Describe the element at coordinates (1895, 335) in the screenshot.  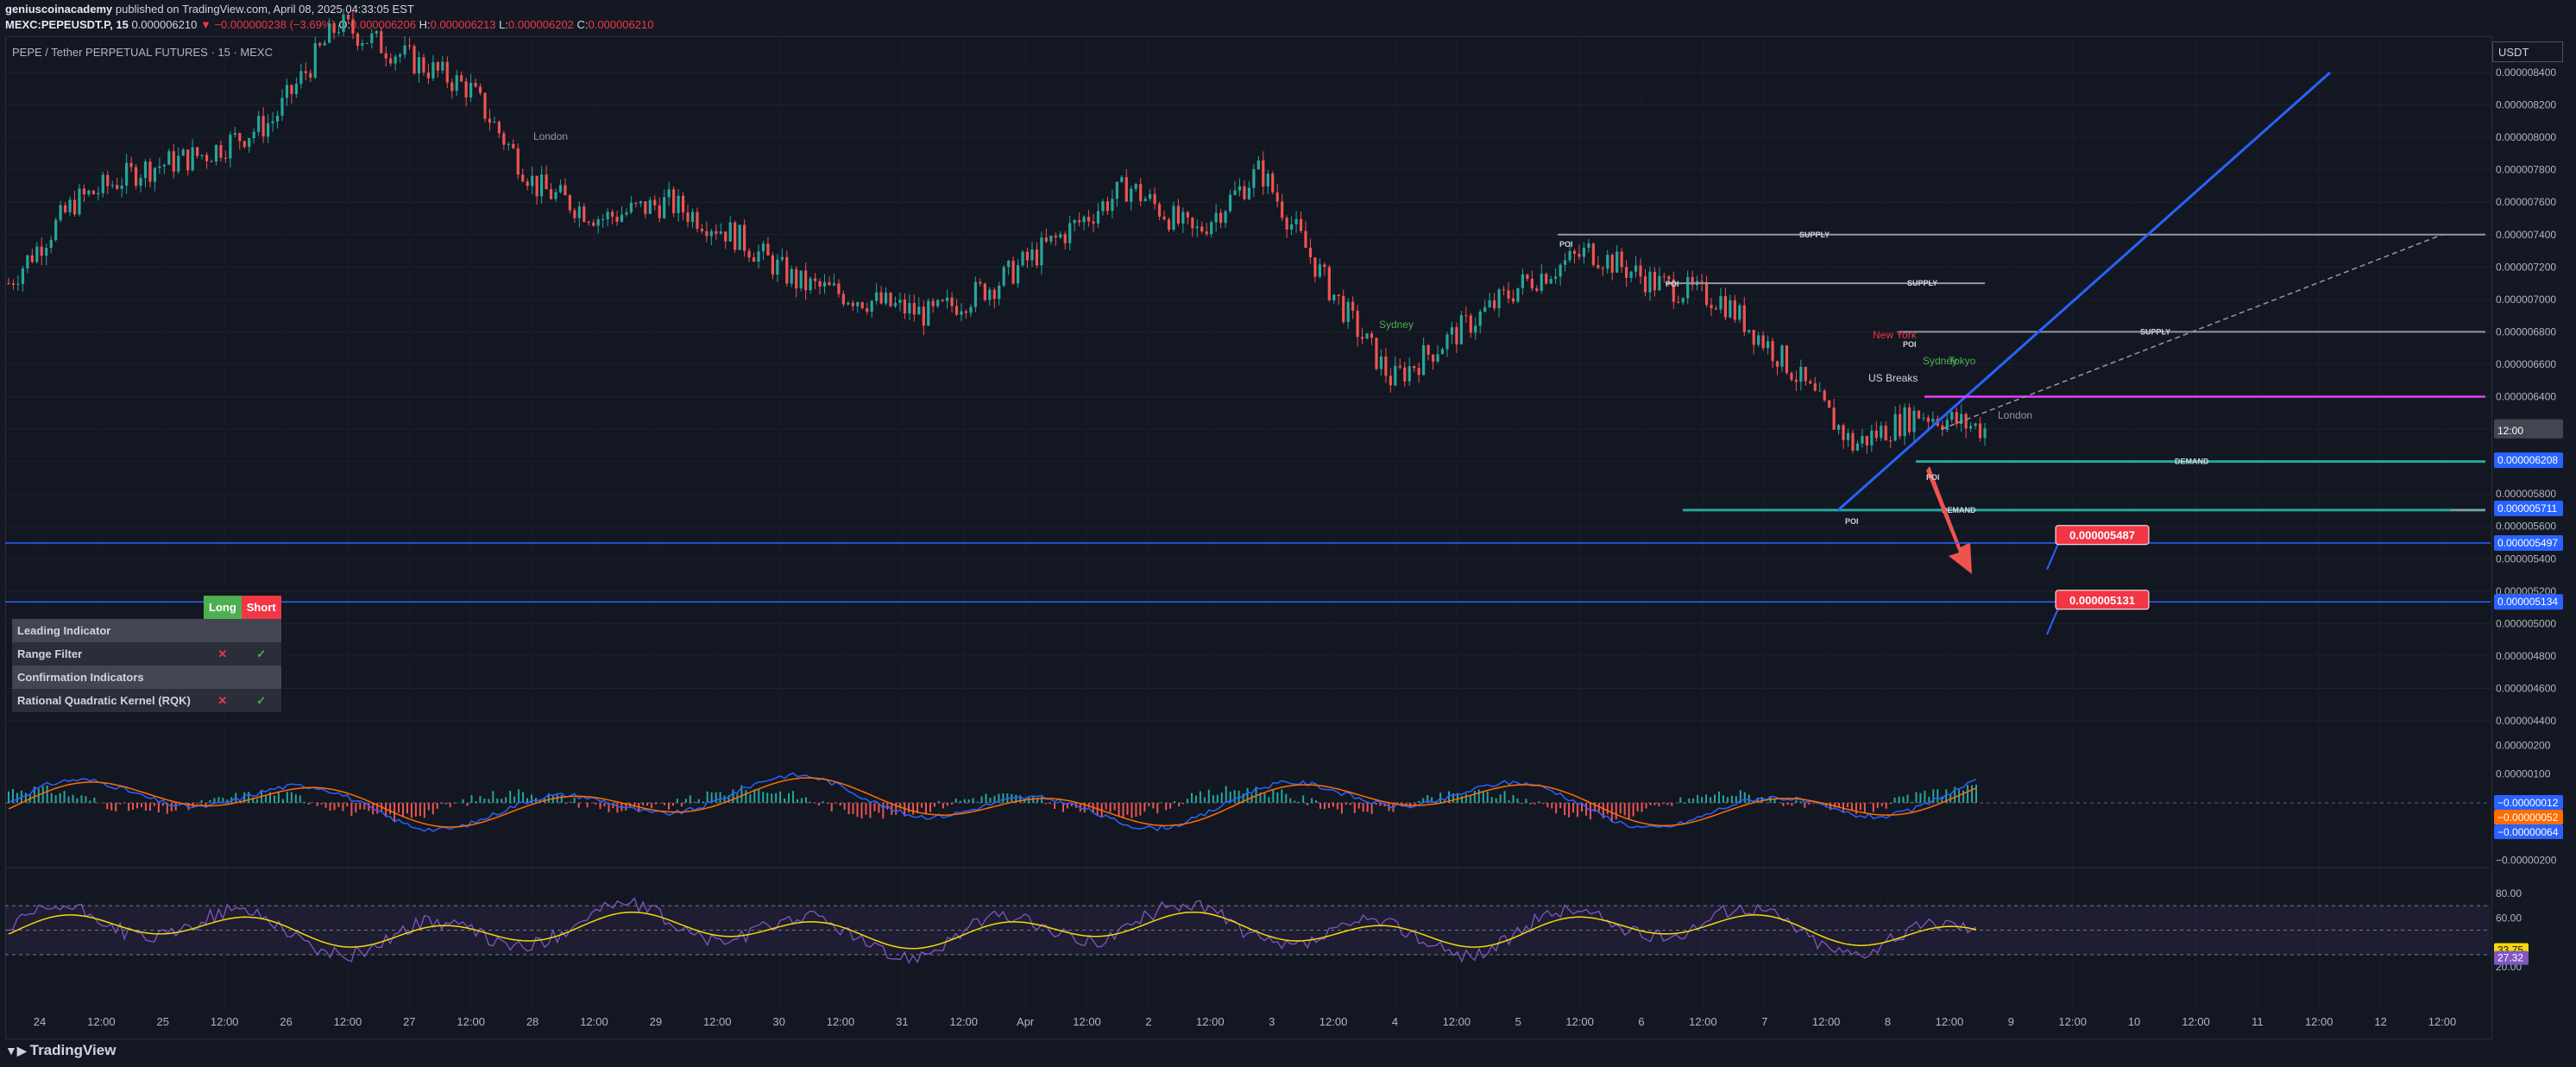
I see `session-annotation: New York` at that location.